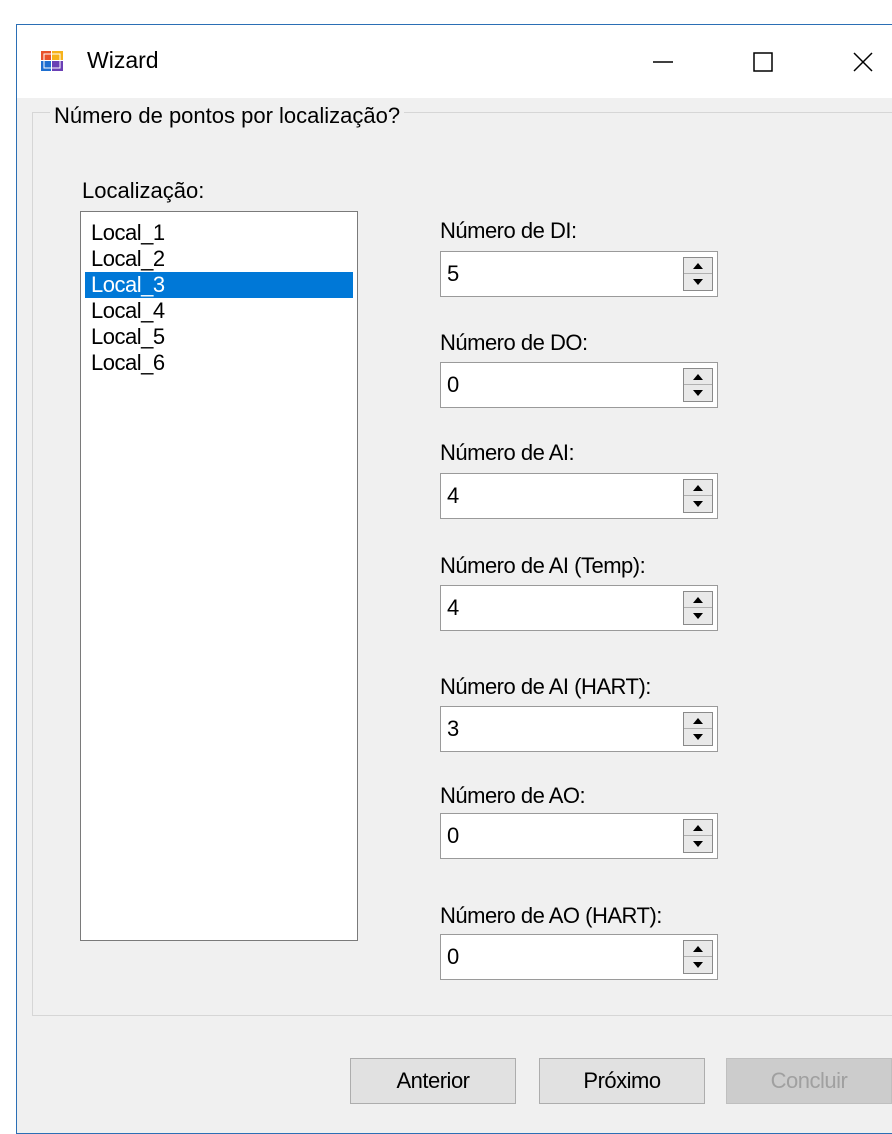  I want to click on list-item-local-6: Local_6, so click(219, 363).